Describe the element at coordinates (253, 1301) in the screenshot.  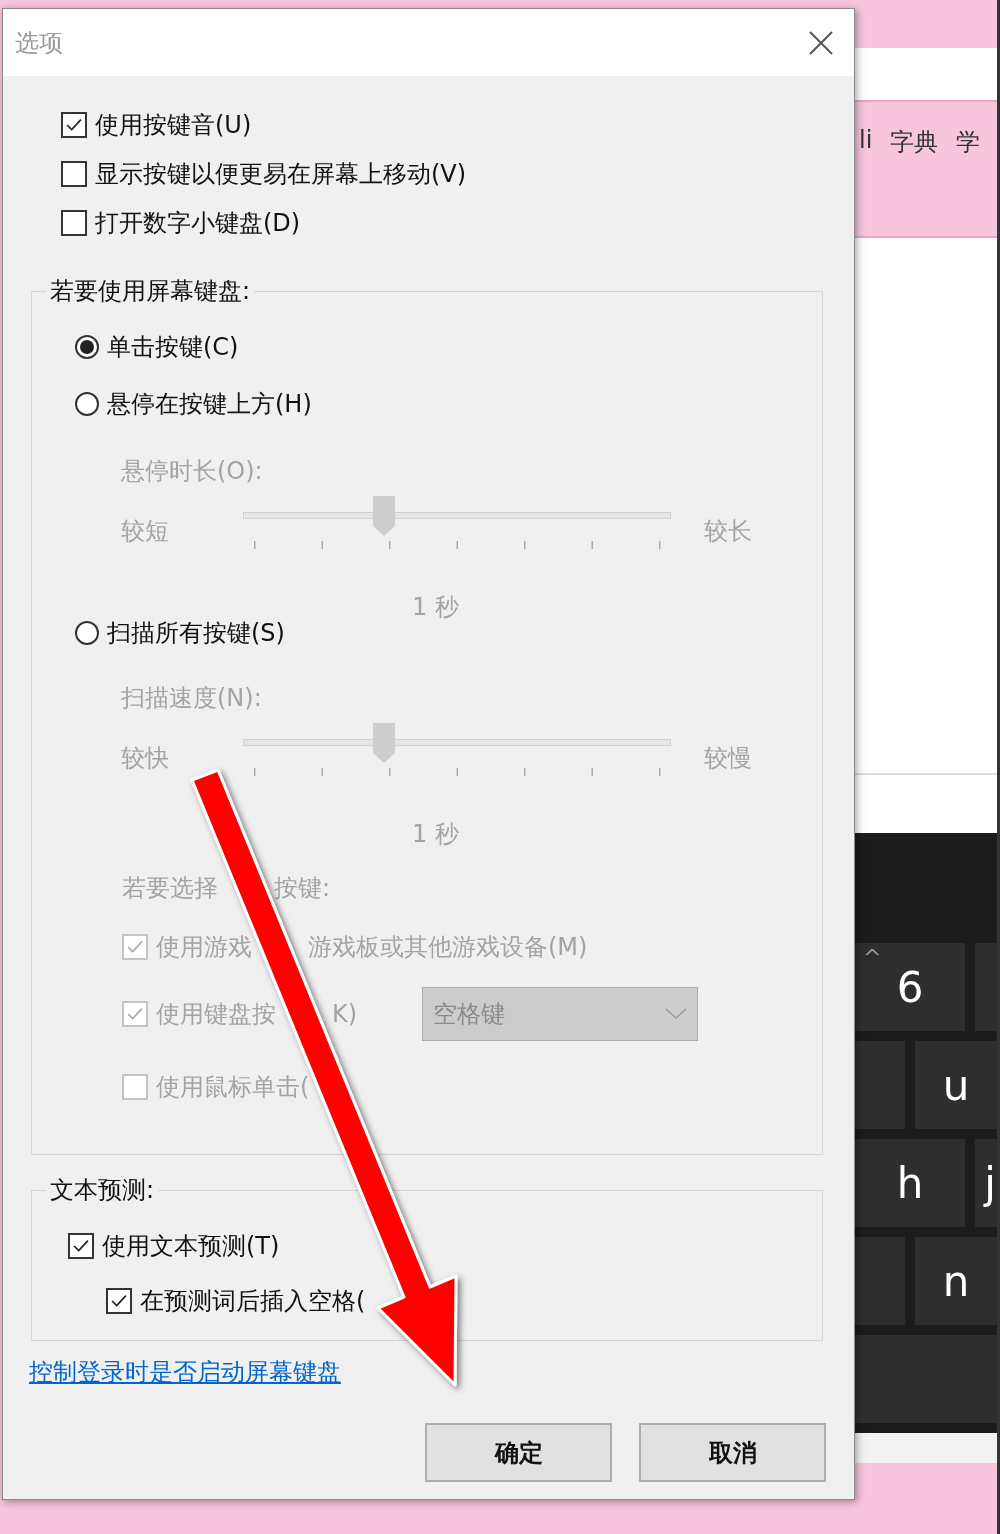
I see `checkbox-label: 在预测词后插入空格(` at that location.